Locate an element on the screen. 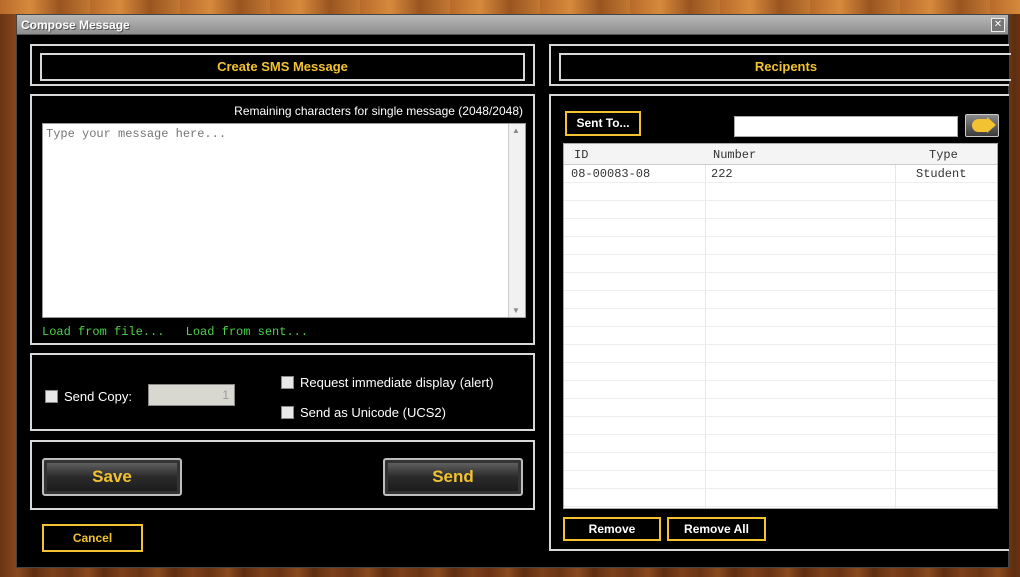  scroll-down-icon: ▼ is located at coordinates (516, 310).